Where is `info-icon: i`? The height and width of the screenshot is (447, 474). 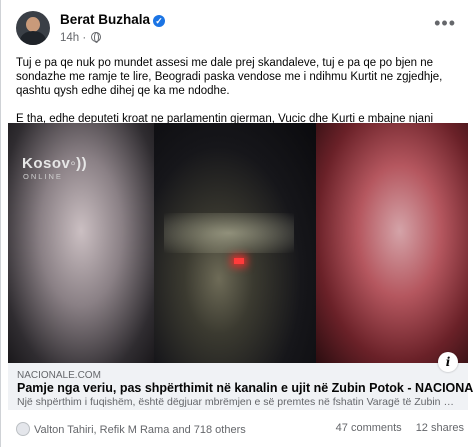
info-icon: i is located at coordinates (448, 362).